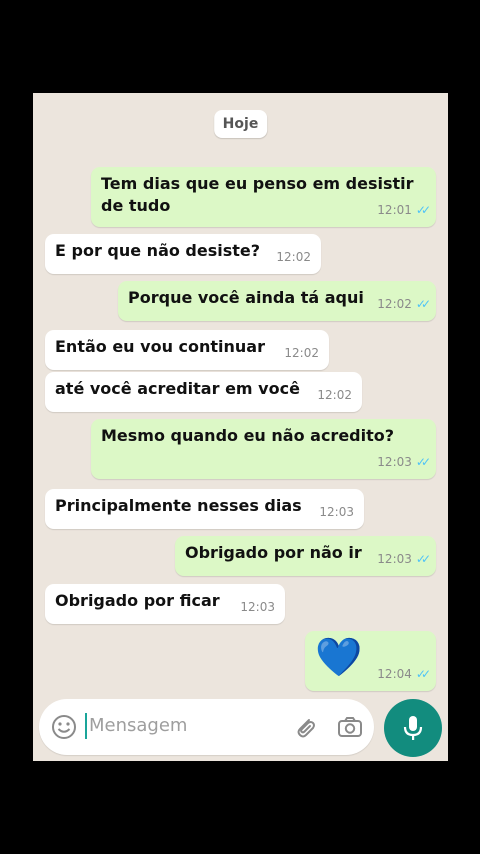  Describe the element at coordinates (240, 124) in the screenshot. I see `date-separator: Hoje` at that location.